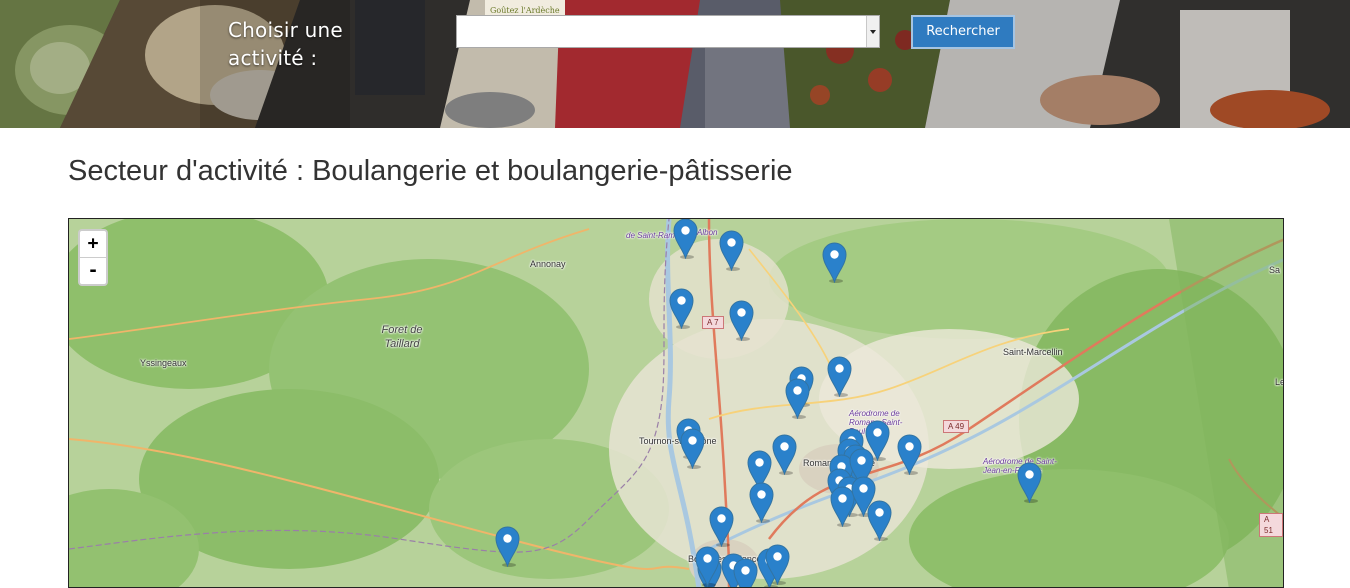 The width and height of the screenshot is (1350, 588). I want to click on logo: Goûtez l'Ardèche, so click(525, 10).